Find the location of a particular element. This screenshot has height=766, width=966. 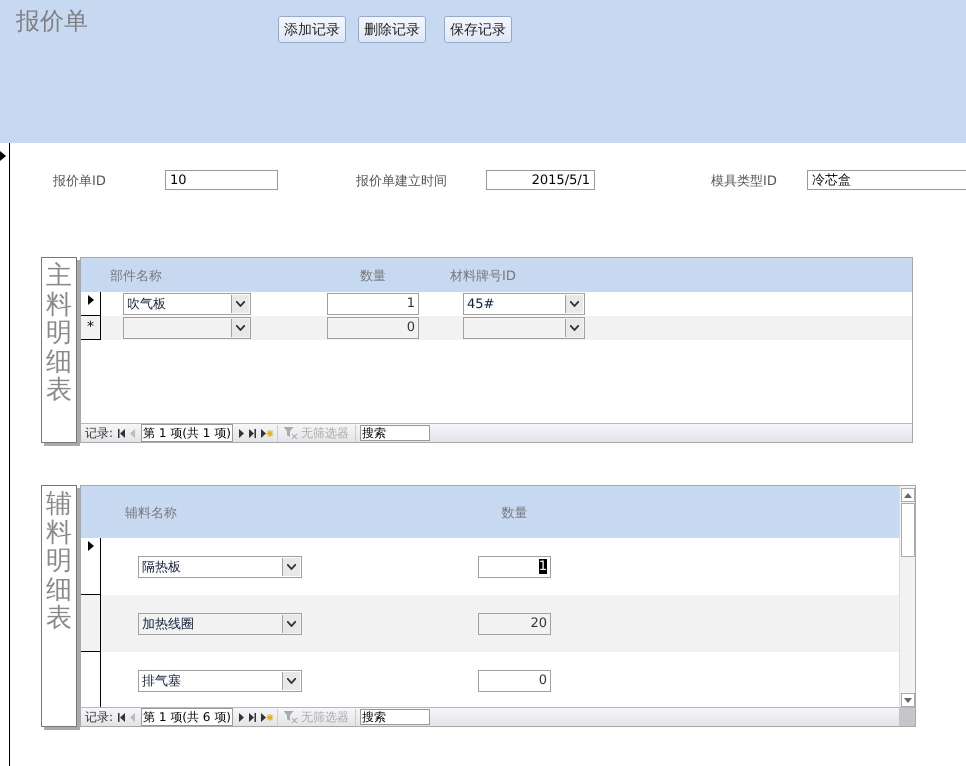

combo-box: 加热线圈 is located at coordinates (220, 623).